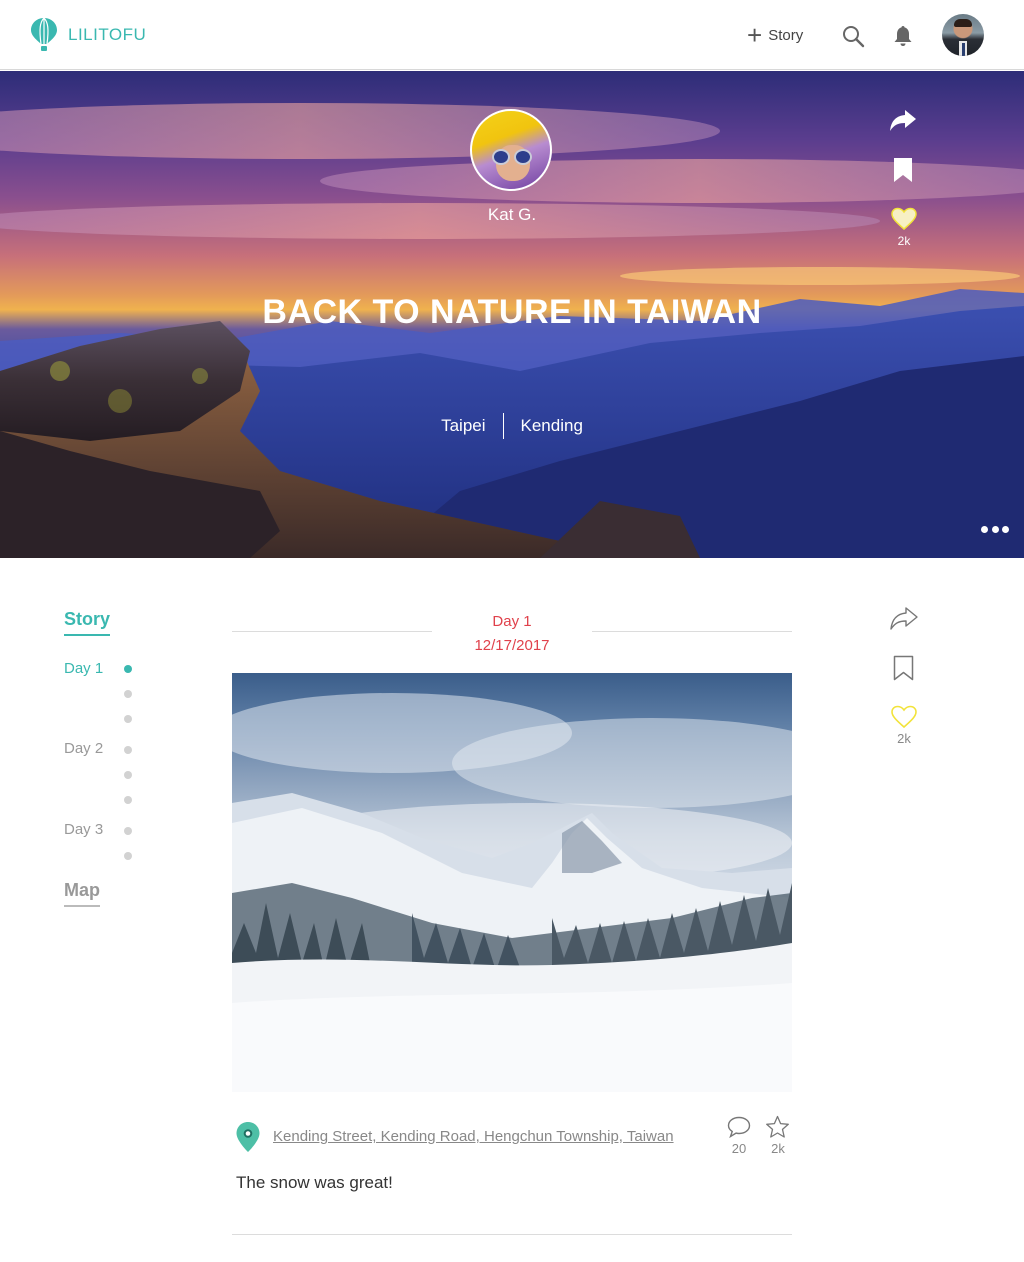  What do you see at coordinates (463, 426) in the screenshot?
I see `place-tag-taipei: Taipei` at bounding box center [463, 426].